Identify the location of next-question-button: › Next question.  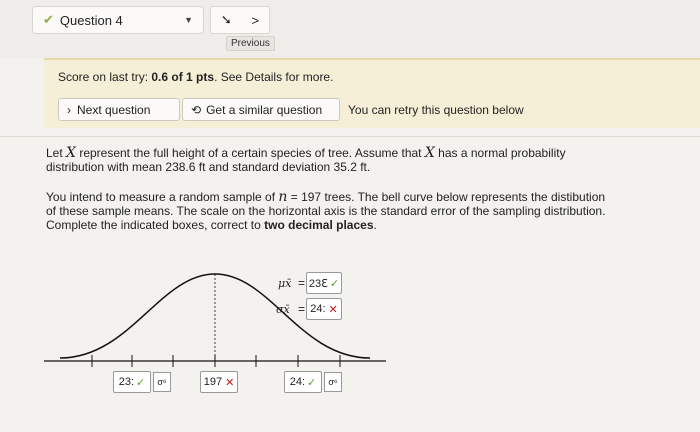
(119, 109).